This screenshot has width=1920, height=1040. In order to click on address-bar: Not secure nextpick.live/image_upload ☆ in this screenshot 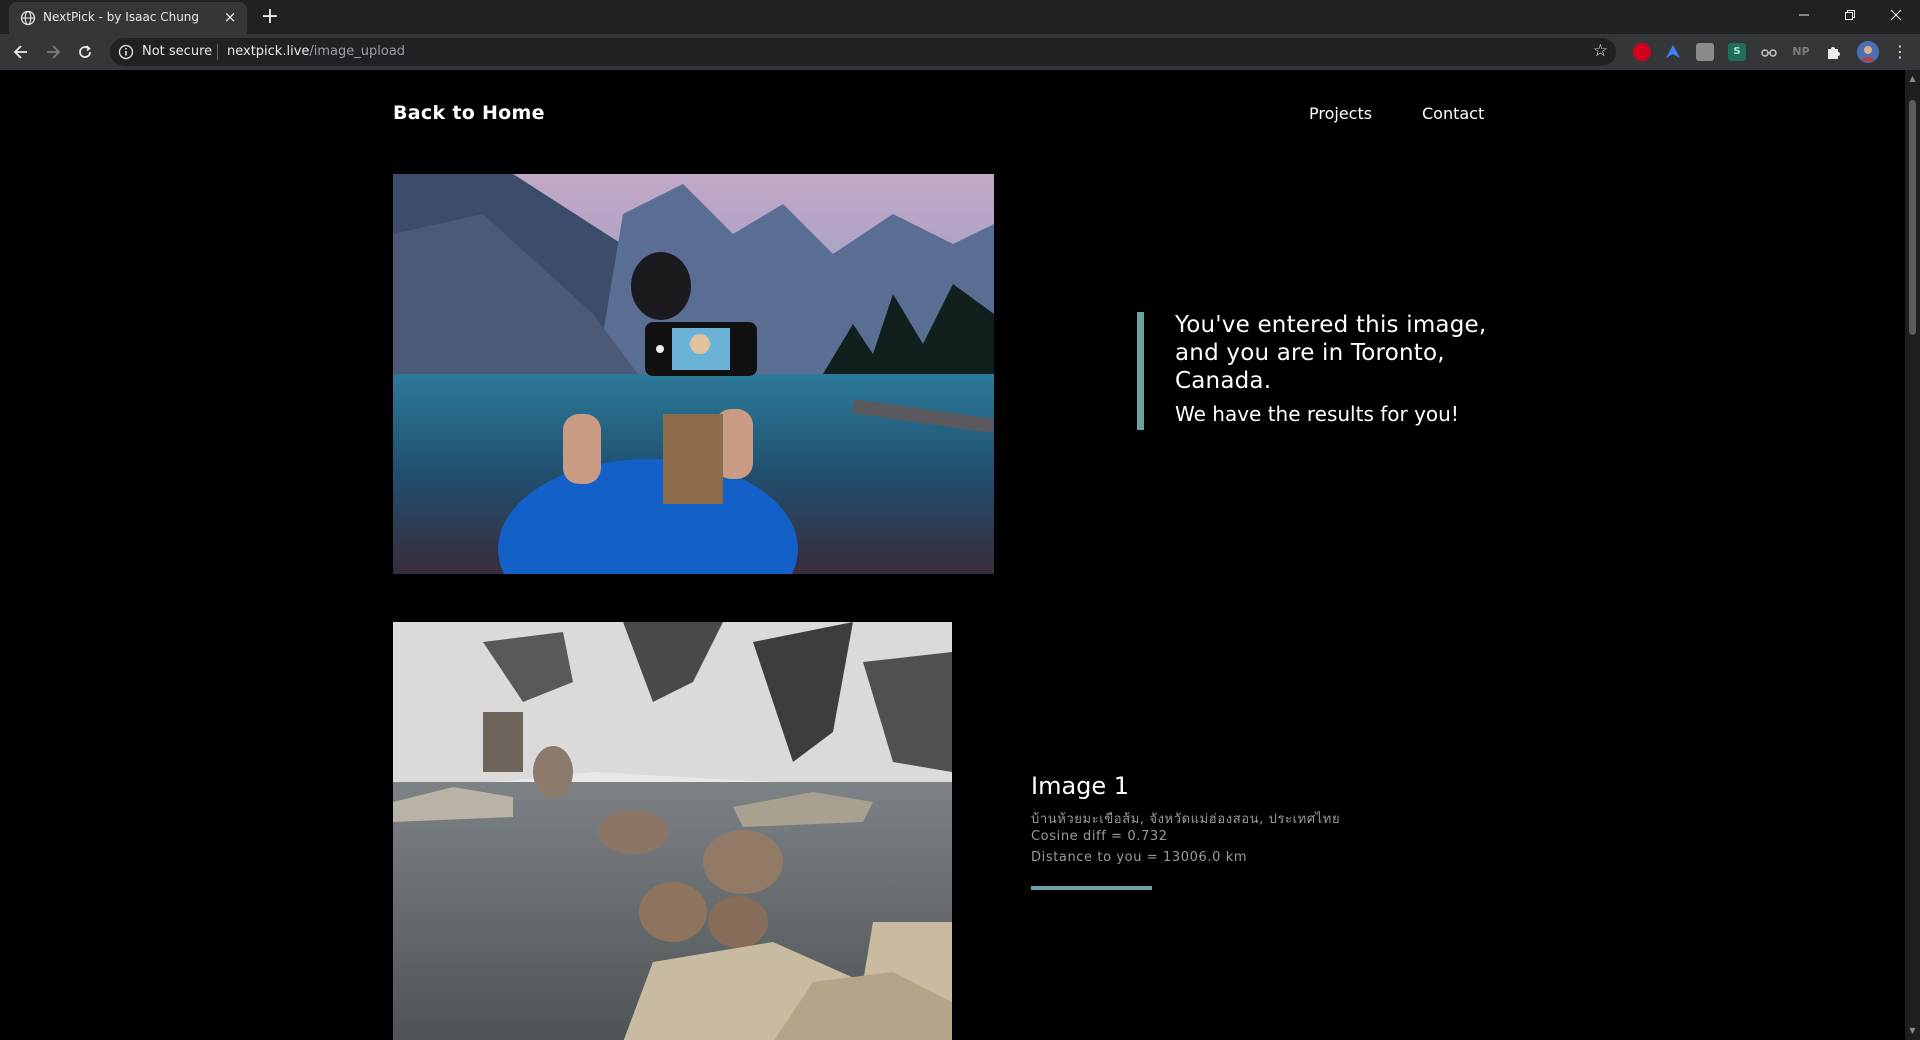, I will do `click(863, 52)`.